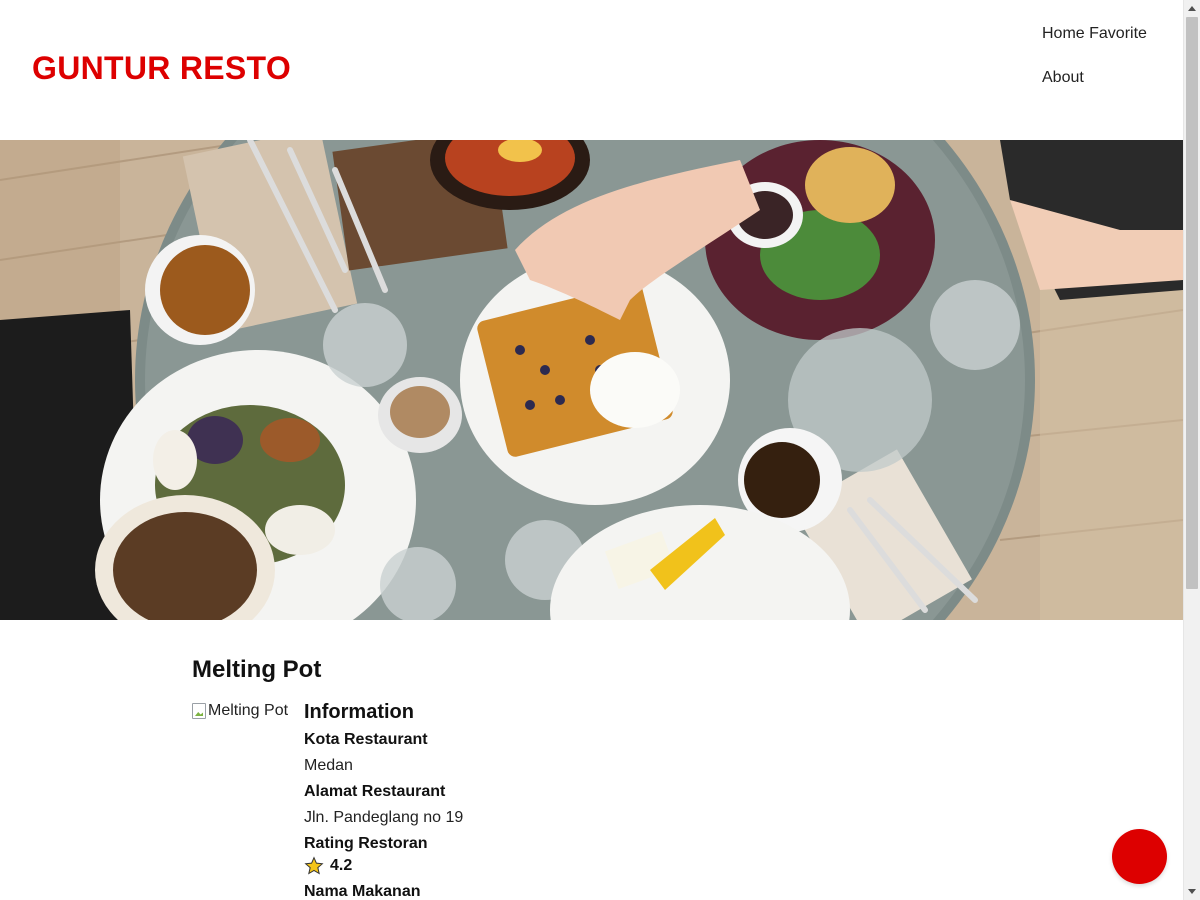 The image size is (1200, 900). Describe the element at coordinates (248, 801) in the screenshot. I see `restaurant-image: Melting Pot` at that location.